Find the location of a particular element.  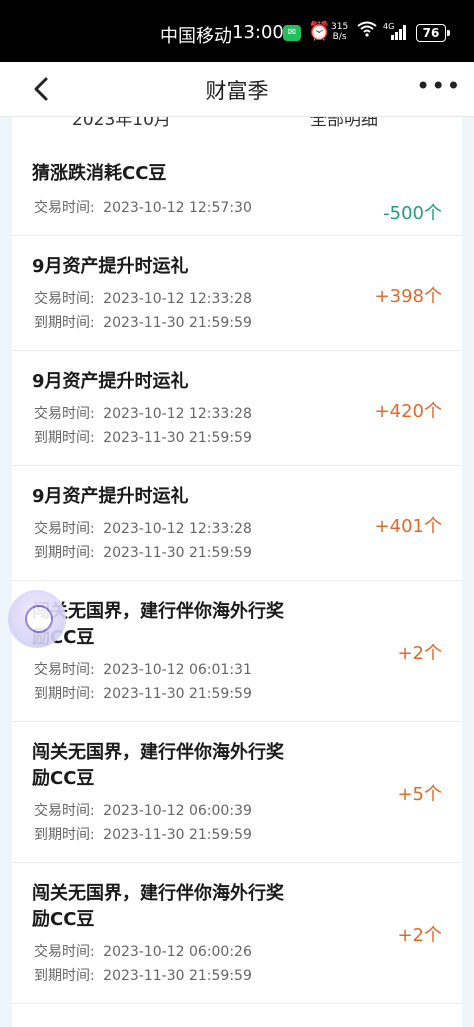

trade-time-value: 2023-10-12 06:00:39 is located at coordinates (177, 811).